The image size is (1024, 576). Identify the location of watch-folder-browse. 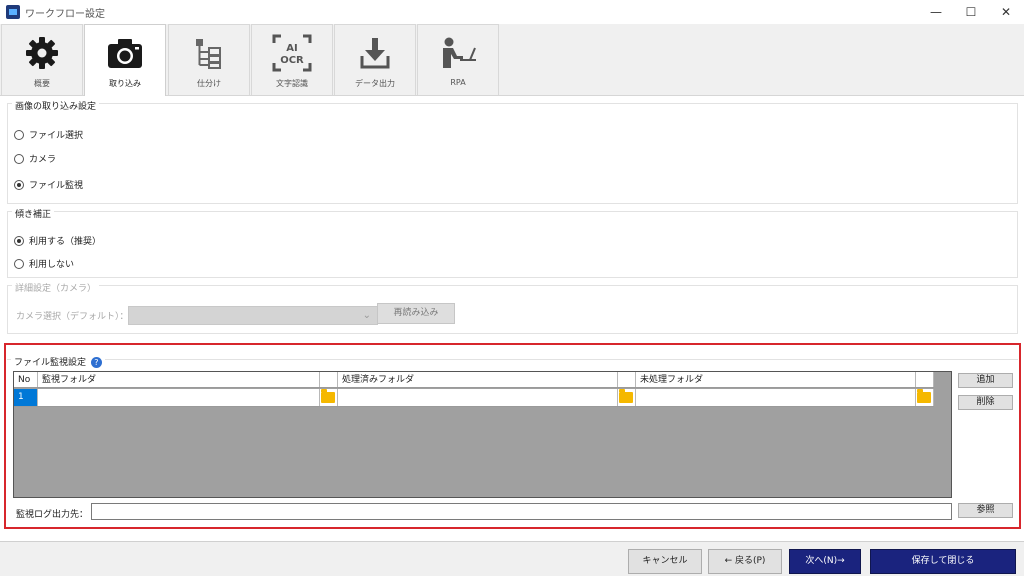
(329, 397).